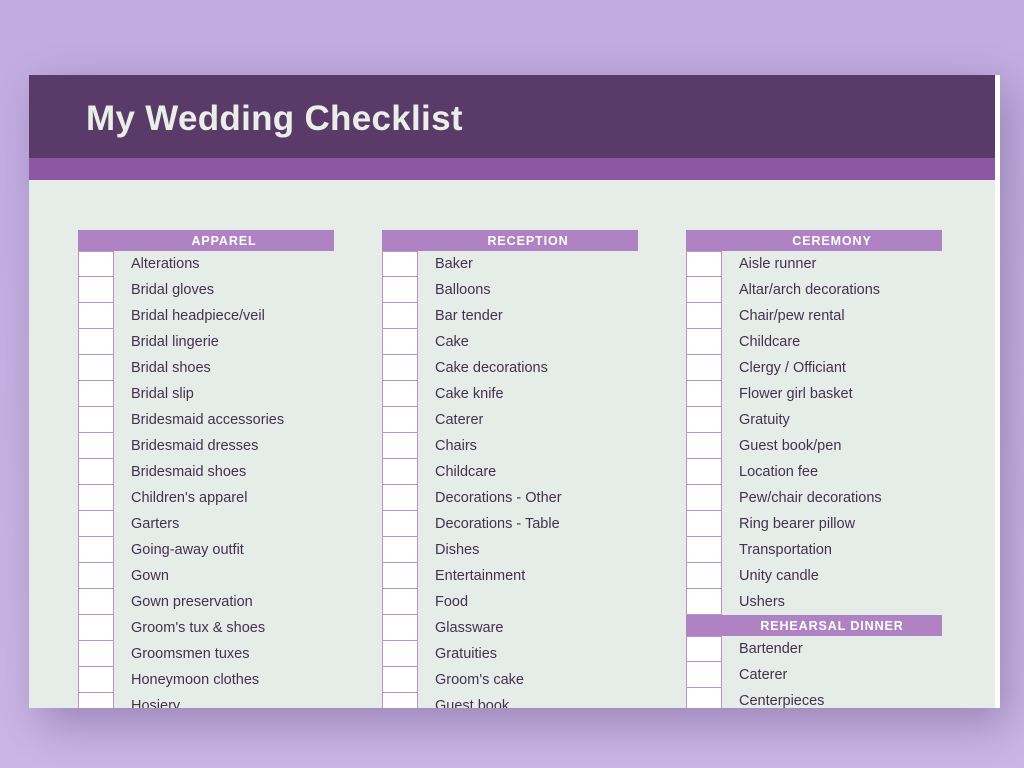  What do you see at coordinates (498, 498) in the screenshot?
I see `checklist-item-label: Decorations - Other` at bounding box center [498, 498].